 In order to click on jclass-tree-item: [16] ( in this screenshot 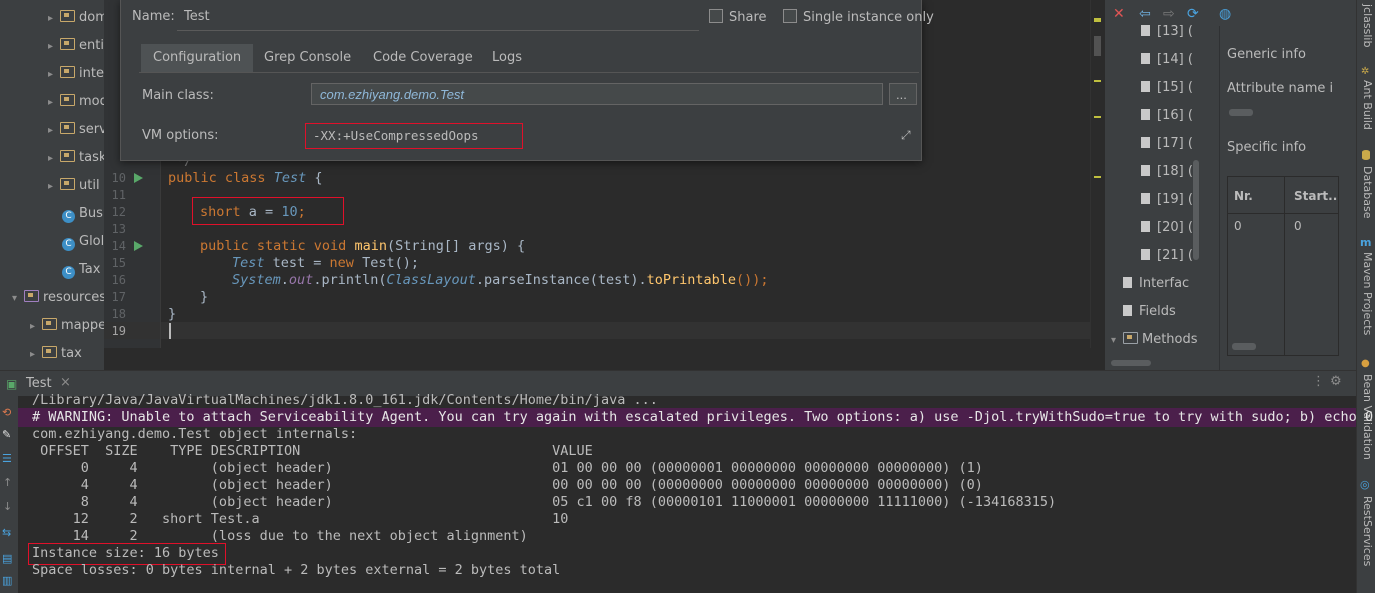, I will do `click(1167, 115)`.